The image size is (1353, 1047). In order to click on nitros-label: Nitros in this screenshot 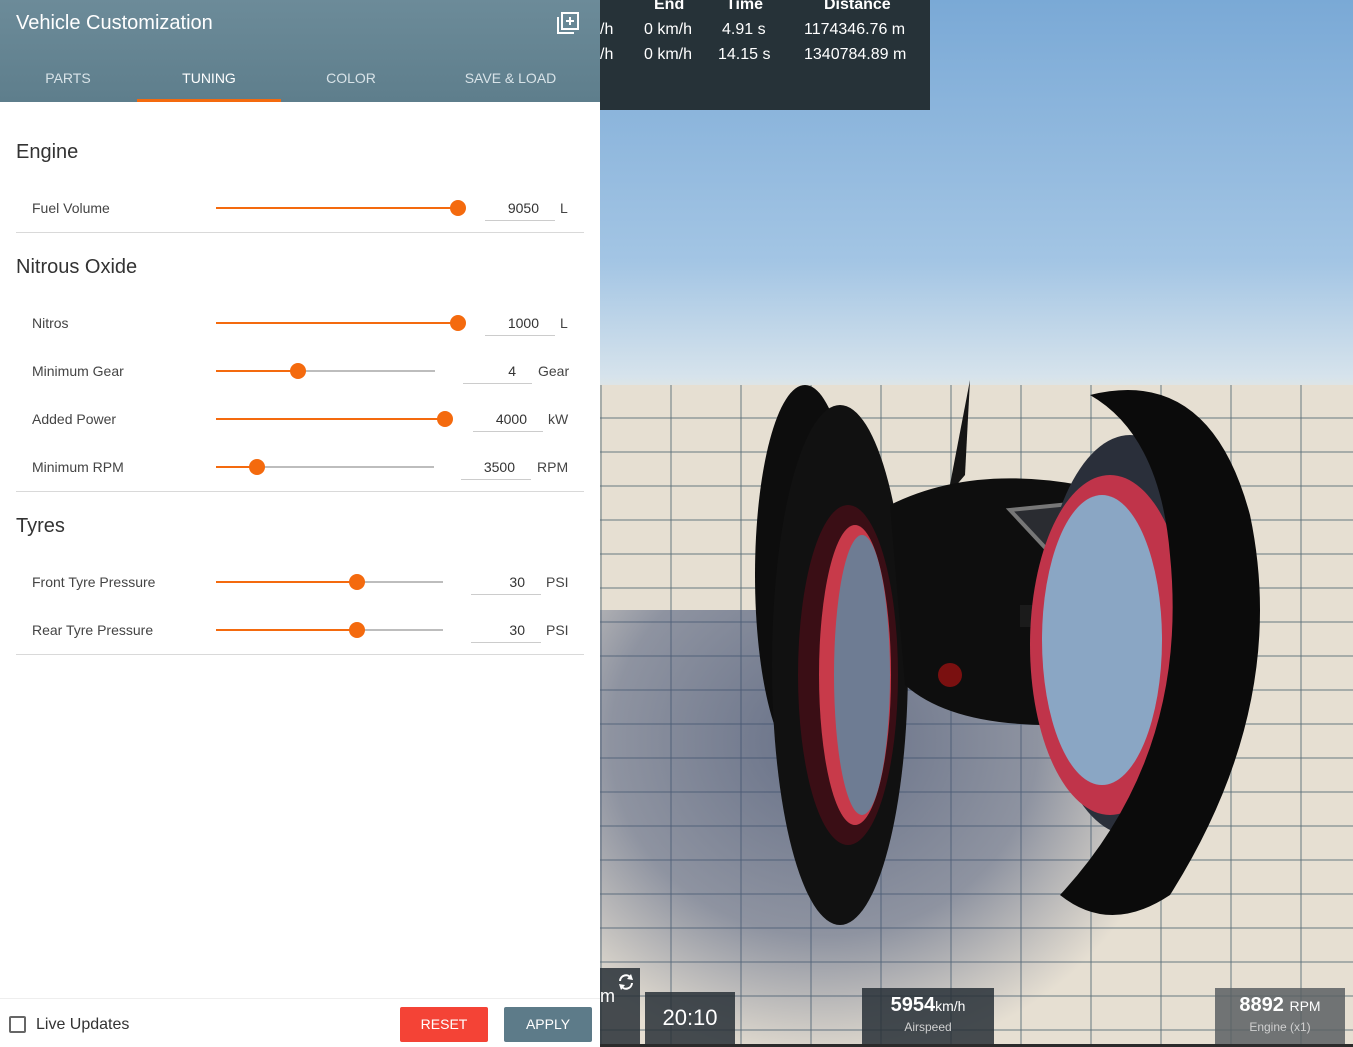, I will do `click(50, 323)`.